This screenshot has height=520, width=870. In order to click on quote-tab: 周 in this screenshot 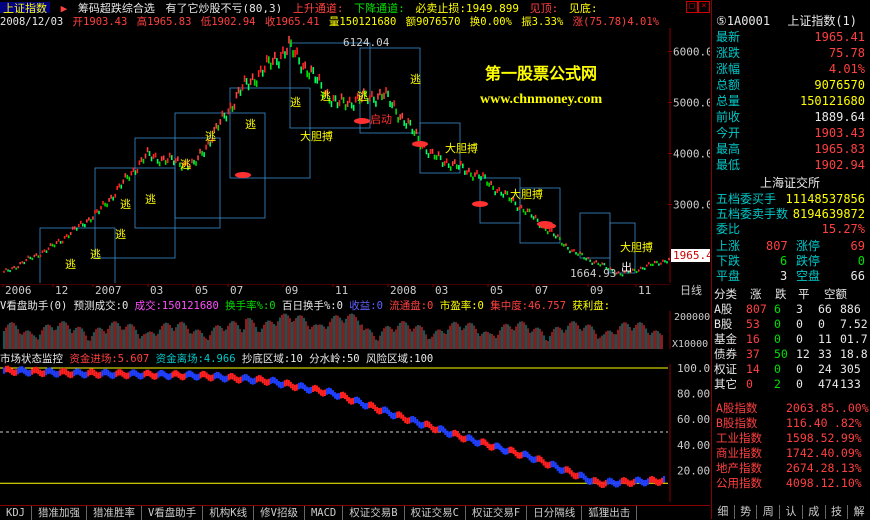, I will do `click(769, 512)`.